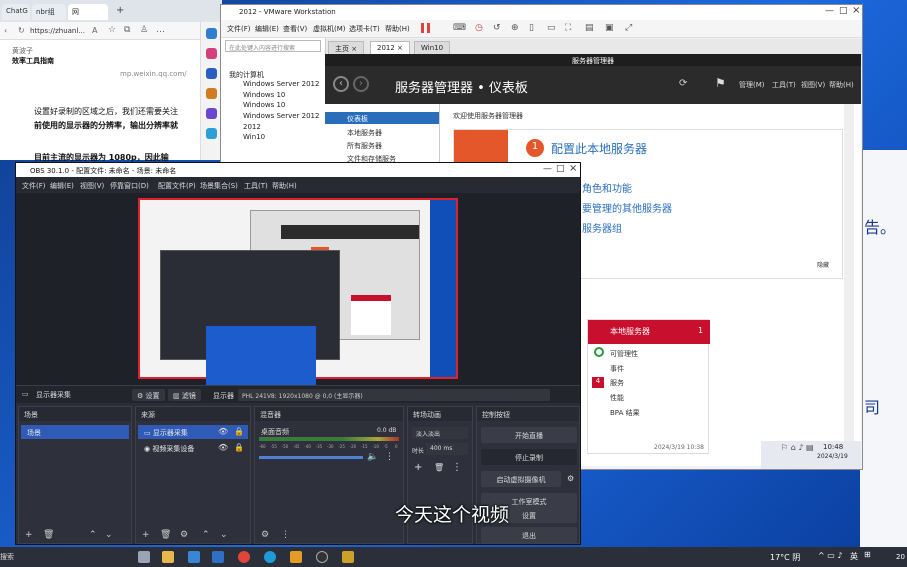  I want to click on browser-tab: ChatG, so click(16, 12).